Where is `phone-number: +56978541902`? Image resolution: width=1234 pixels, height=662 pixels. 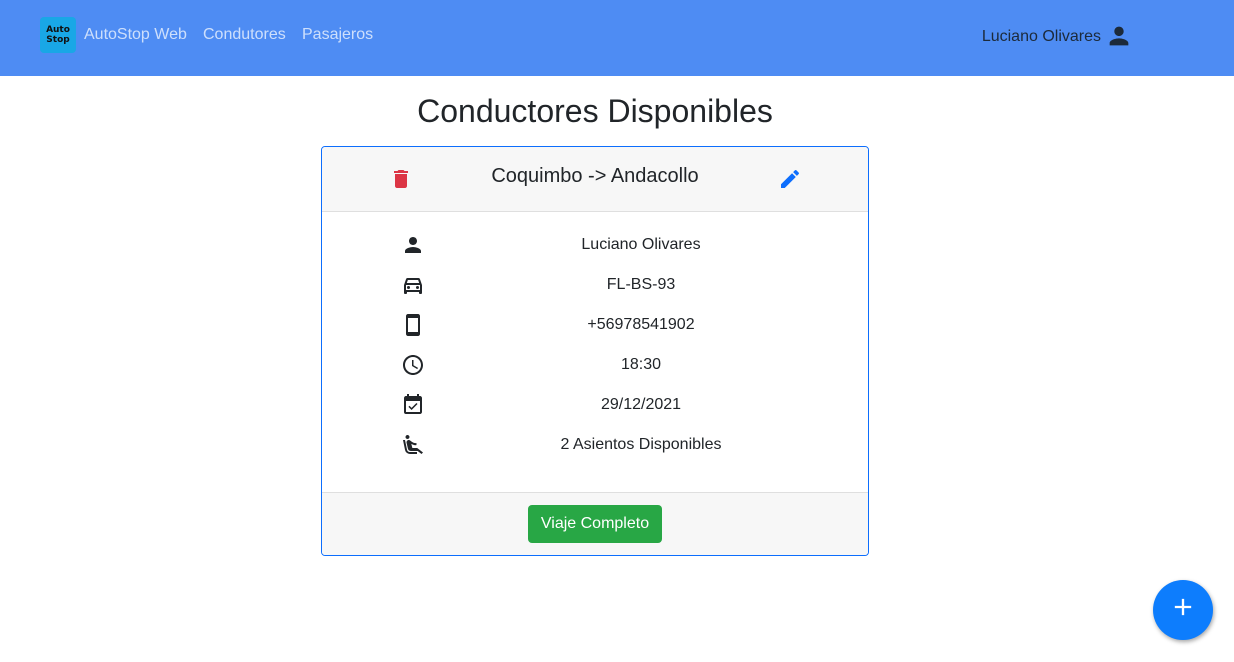
phone-number: +56978541902 is located at coordinates (641, 324).